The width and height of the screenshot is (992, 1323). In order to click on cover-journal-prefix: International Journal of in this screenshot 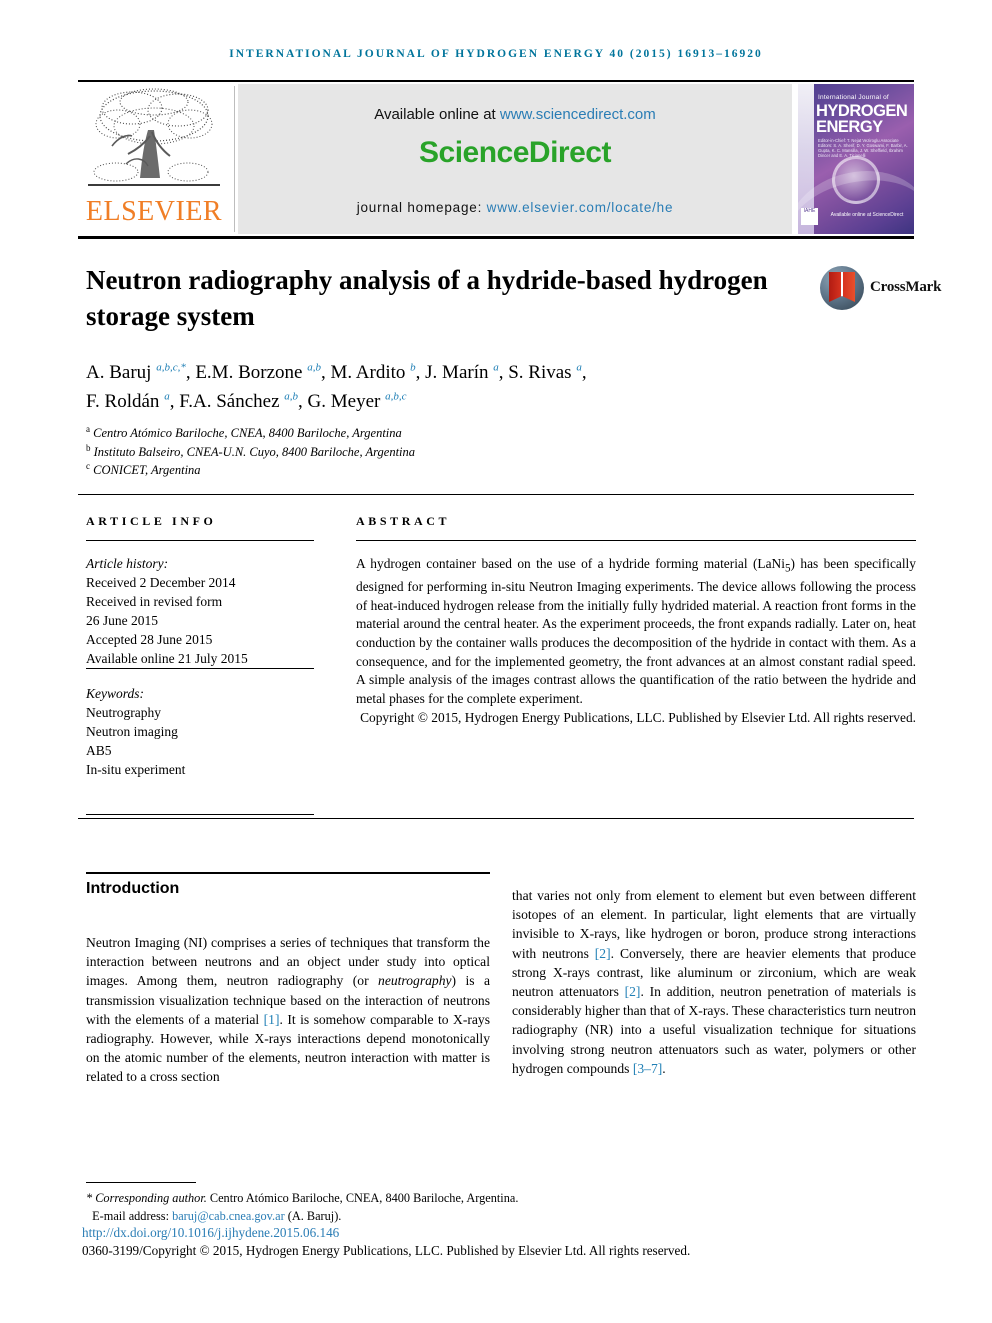, I will do `click(853, 97)`.